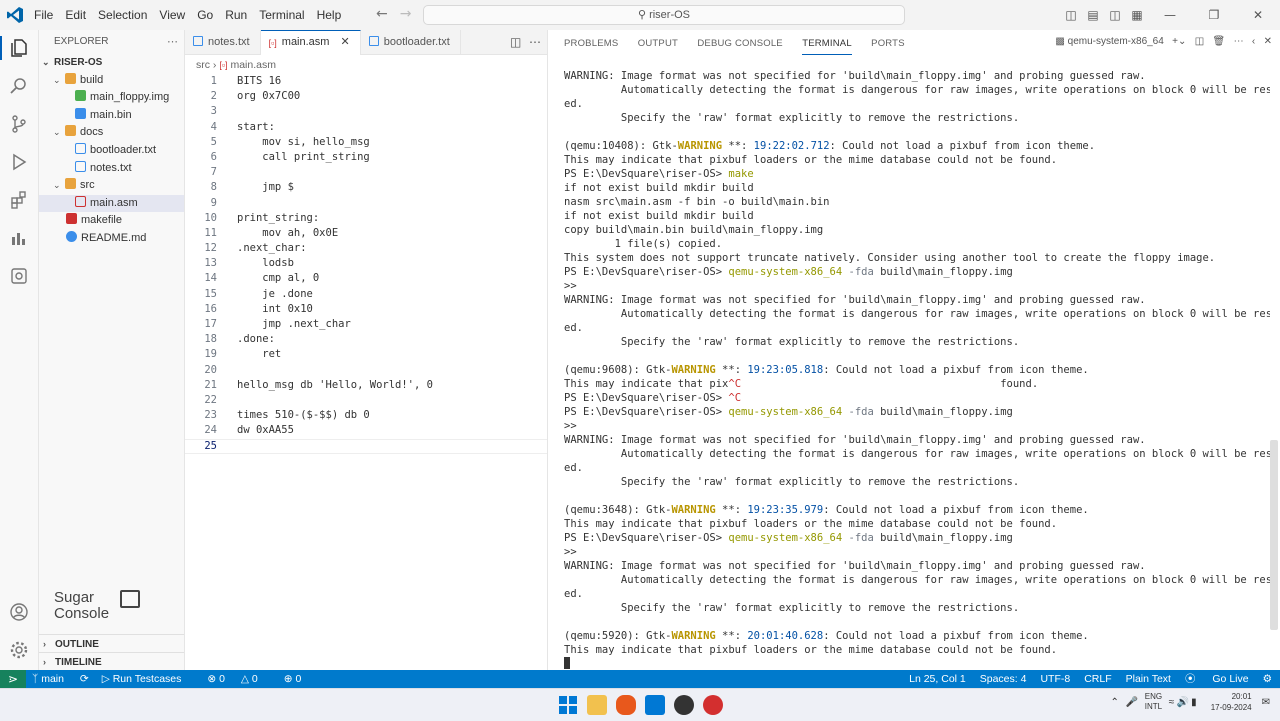 This screenshot has width=1280, height=721. Describe the element at coordinates (1137, 15) in the screenshot. I see `customize-layout-icon: ▦` at that location.